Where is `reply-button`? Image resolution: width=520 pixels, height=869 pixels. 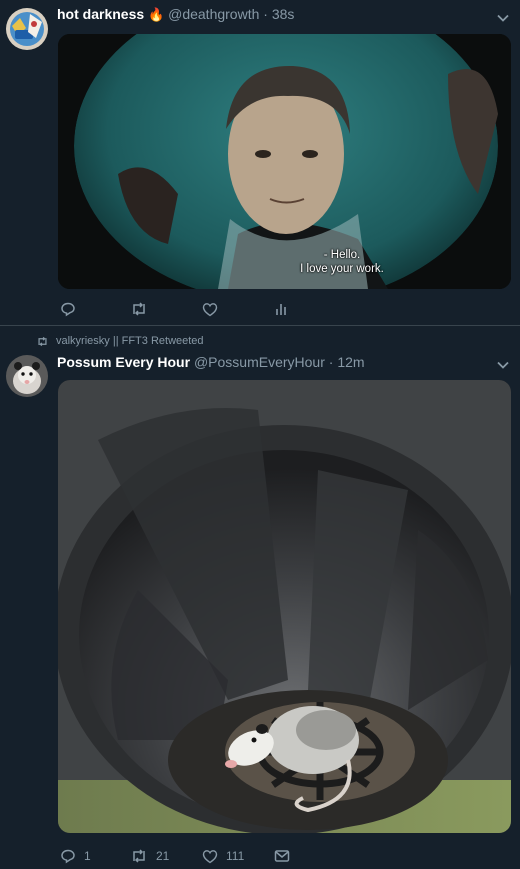 reply-button is located at coordinates (95, 309).